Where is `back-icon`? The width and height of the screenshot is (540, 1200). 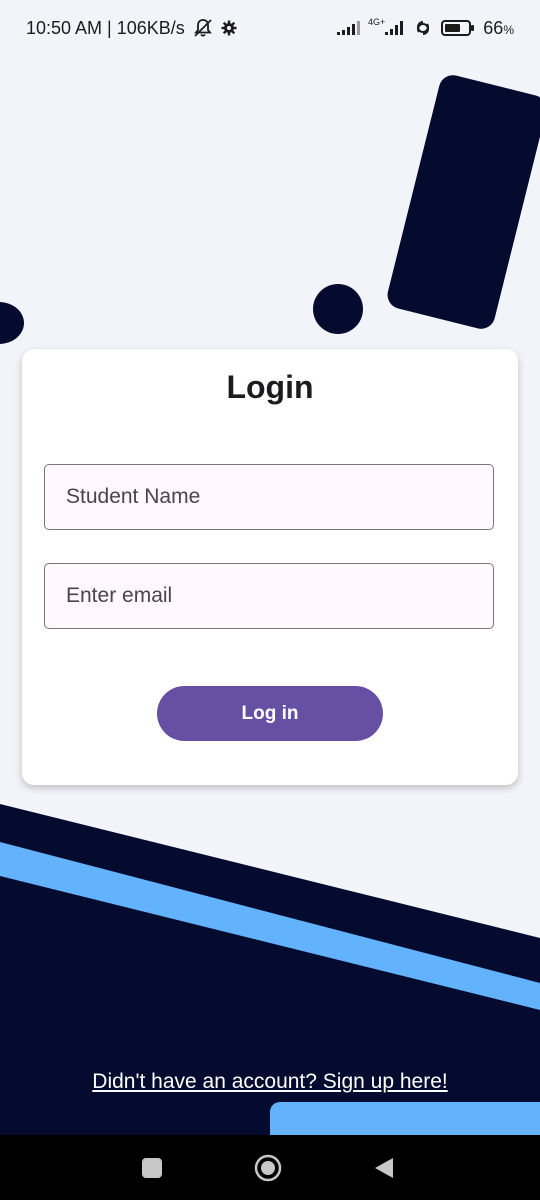
back-icon is located at coordinates (384, 1168).